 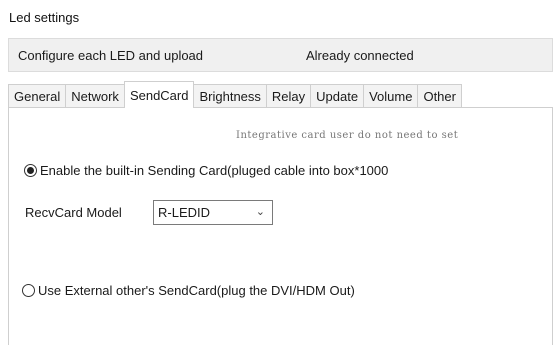 What do you see at coordinates (30, 170) in the screenshot?
I see `radio-checked-icon` at bounding box center [30, 170].